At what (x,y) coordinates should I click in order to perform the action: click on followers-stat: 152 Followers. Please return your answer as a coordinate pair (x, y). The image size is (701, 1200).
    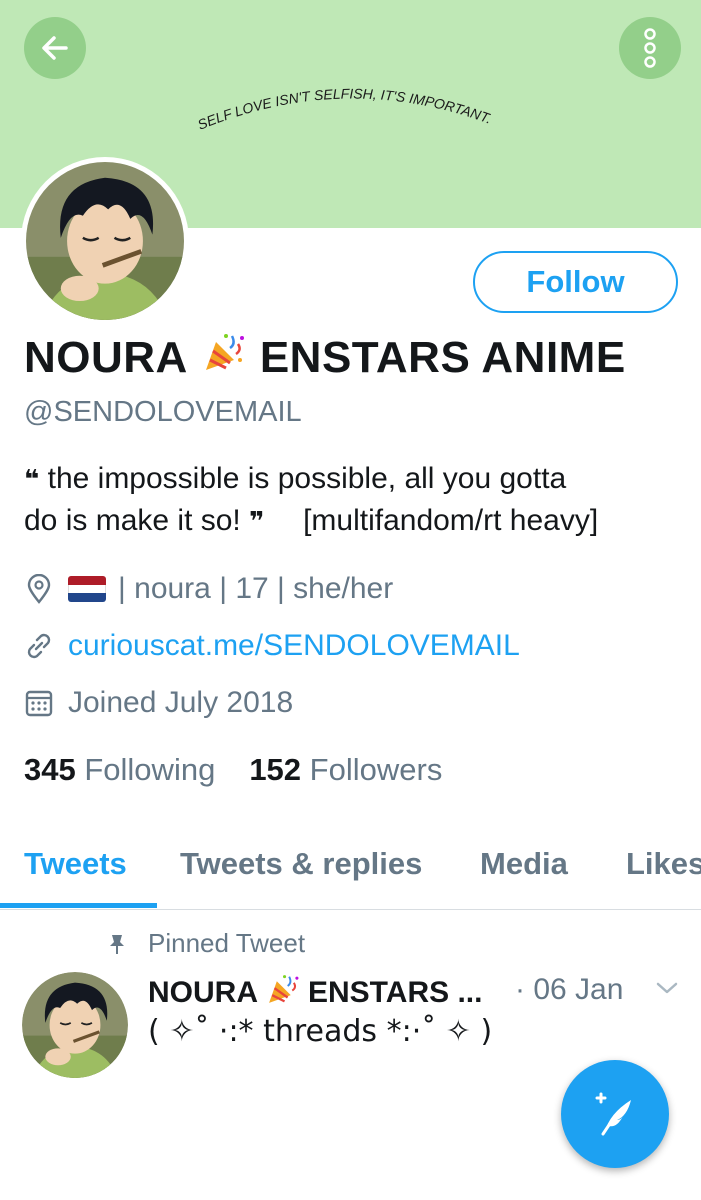
    Looking at the image, I should click on (345, 770).